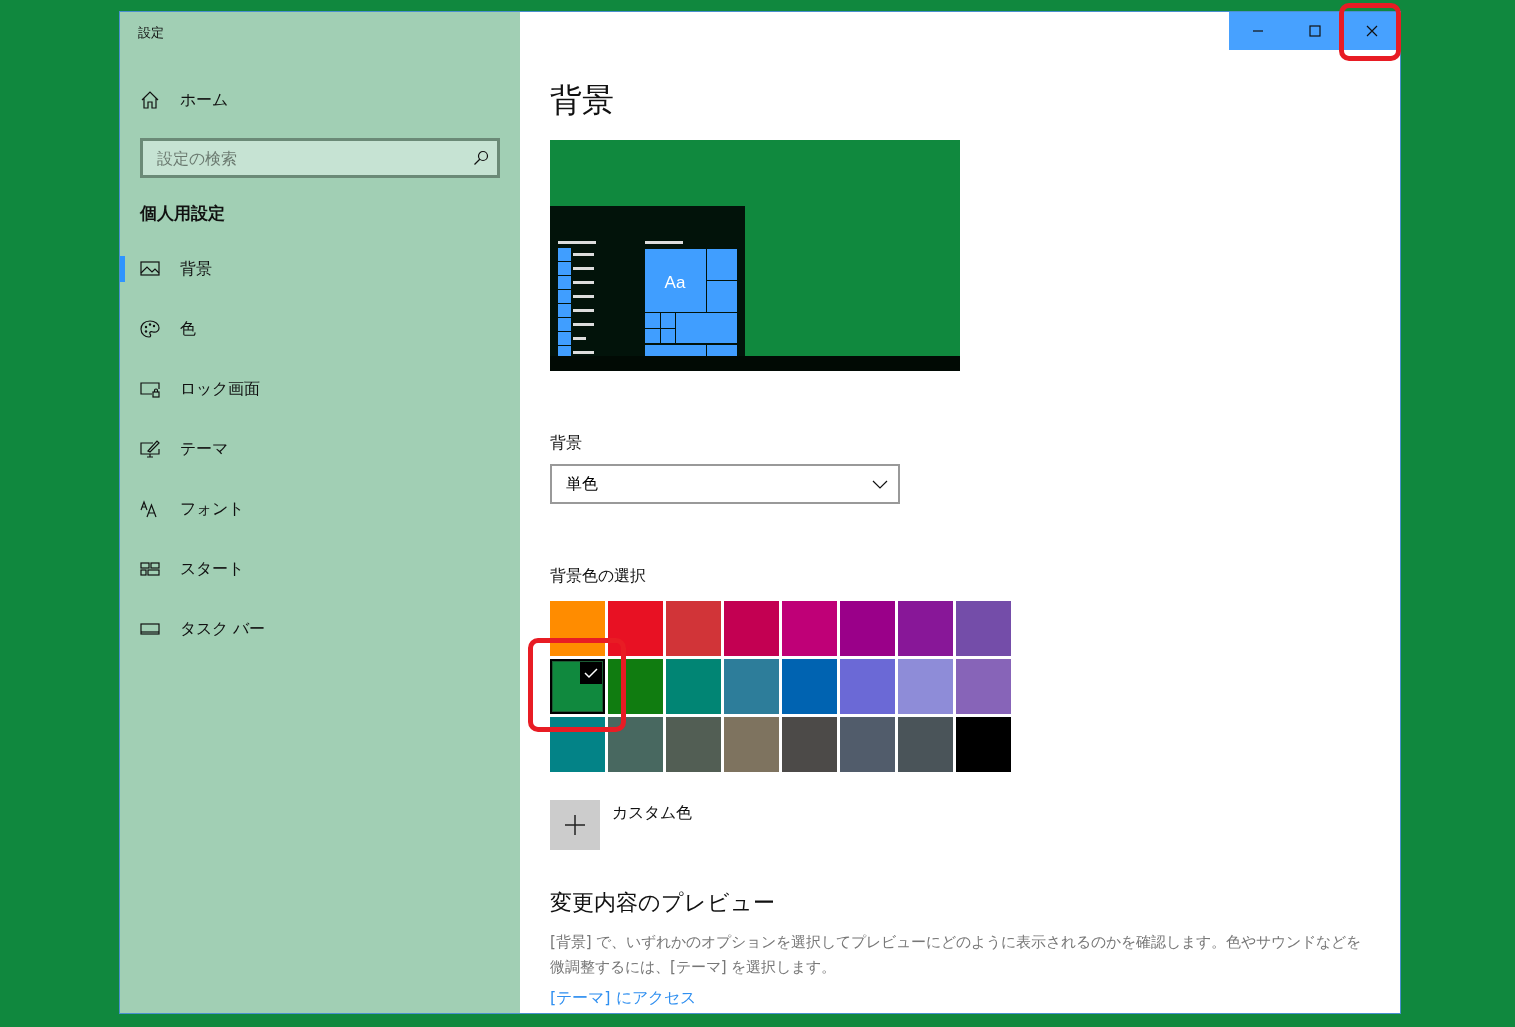 Image resolution: width=1515 pixels, height=1027 pixels. Describe the element at coordinates (582, 100) in the screenshot. I see `page-title: 背景` at that location.